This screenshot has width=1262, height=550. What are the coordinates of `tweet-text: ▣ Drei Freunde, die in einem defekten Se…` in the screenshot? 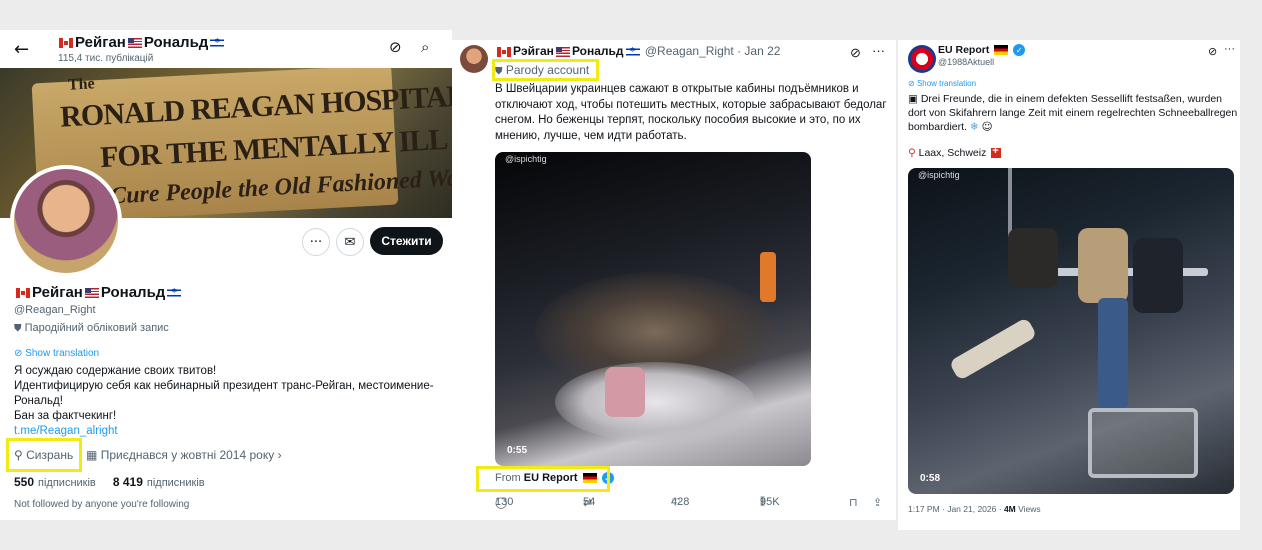 It's located at (1073, 113).